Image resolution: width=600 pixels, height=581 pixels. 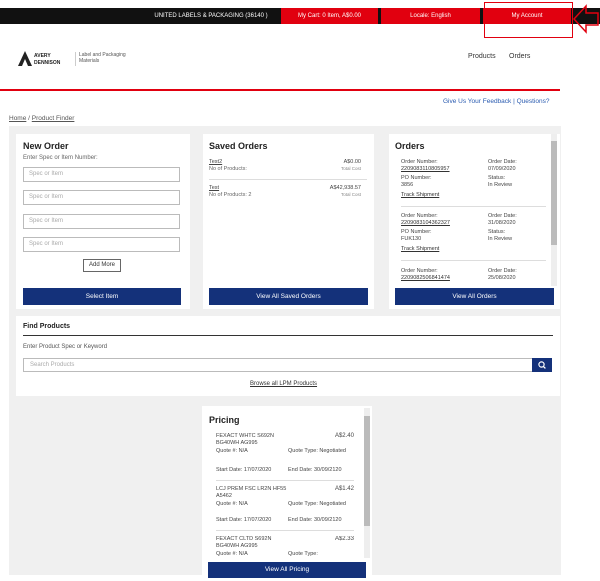 What do you see at coordinates (101, 174) in the screenshot?
I see `spec-input-1: Spec or Item` at bounding box center [101, 174].